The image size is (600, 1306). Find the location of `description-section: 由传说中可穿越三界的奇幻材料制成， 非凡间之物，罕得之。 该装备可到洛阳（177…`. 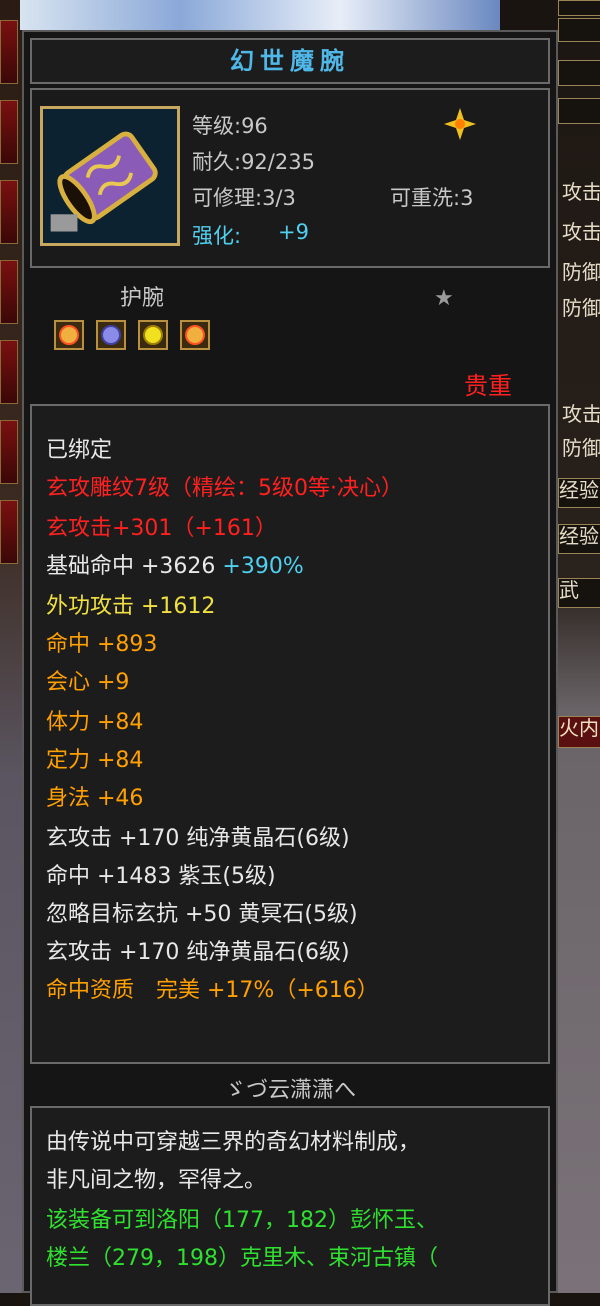

description-section: 由传说中可穿越三界的奇幻材料制成， 非凡间之物，罕得之。 该装备可到洛阳（177… is located at coordinates (290, 1206).